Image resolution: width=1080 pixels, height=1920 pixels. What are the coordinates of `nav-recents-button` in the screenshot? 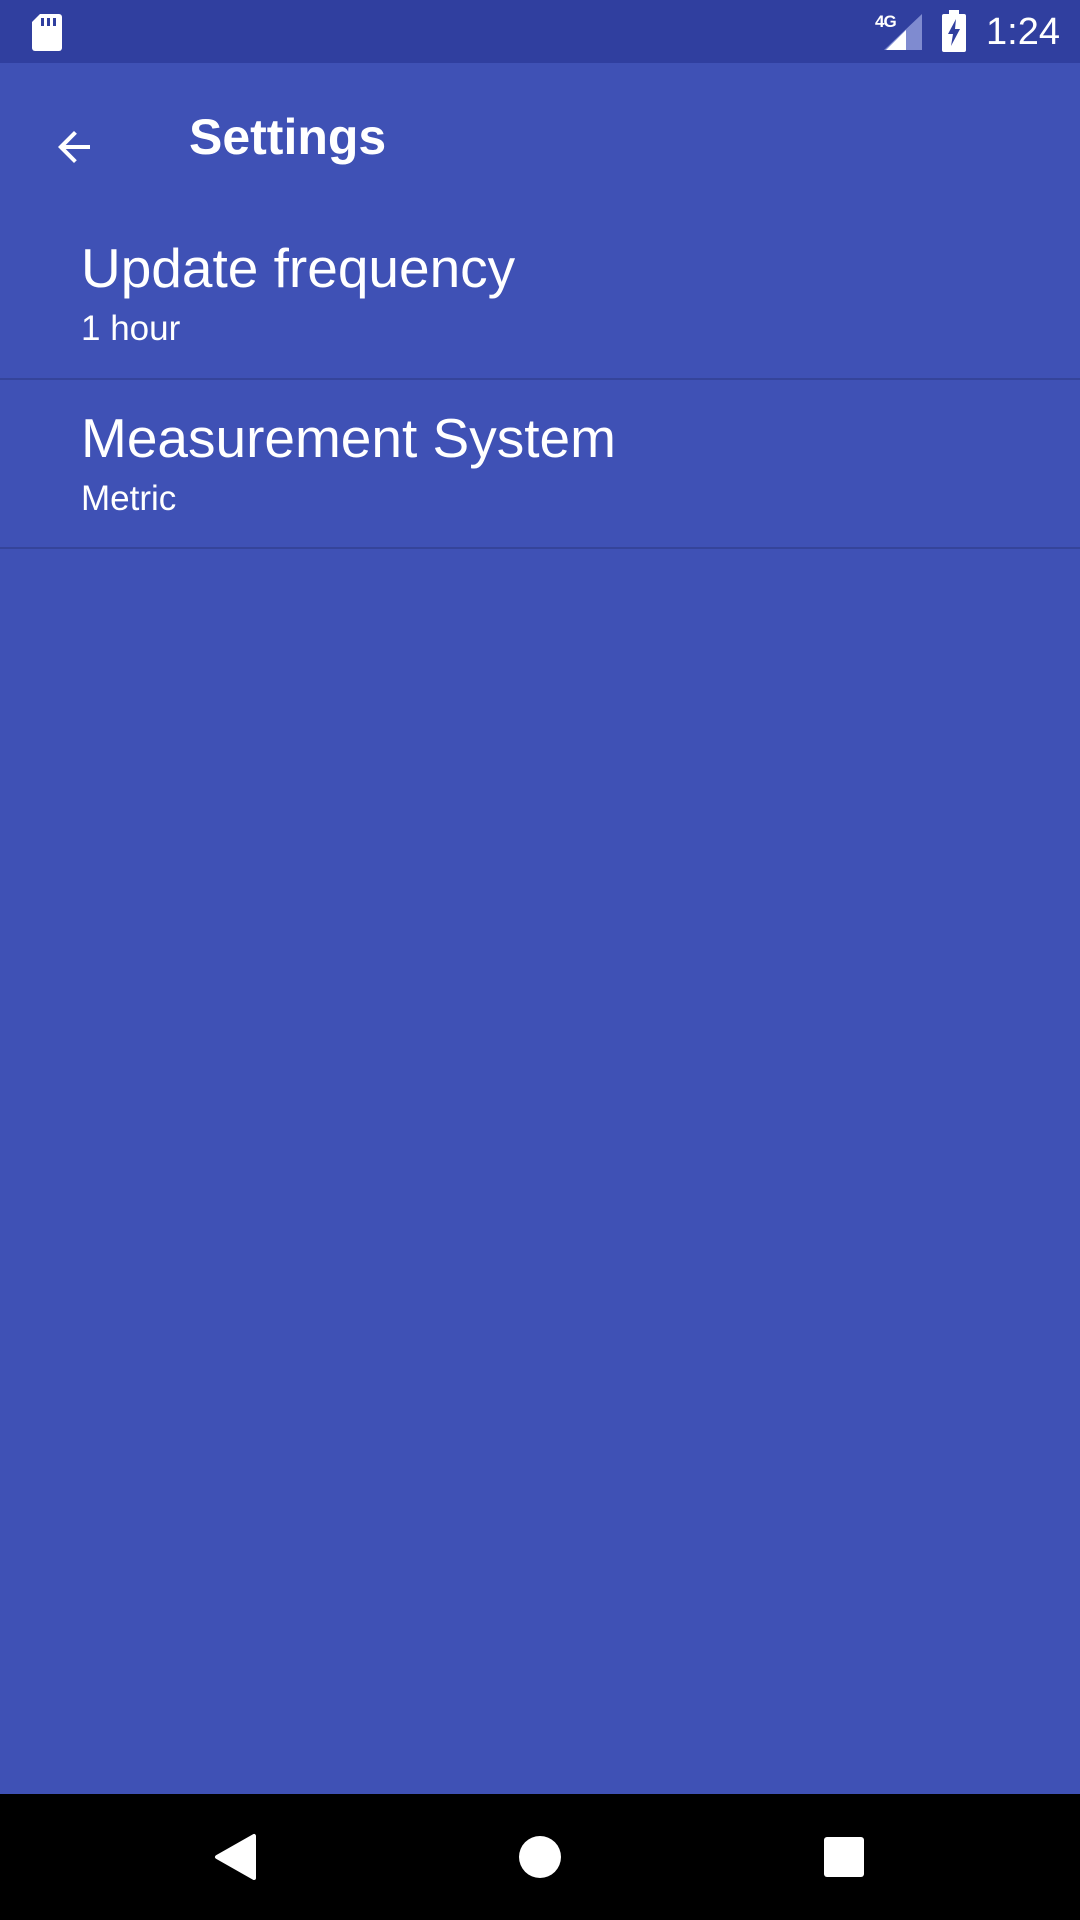 It's located at (844, 1857).